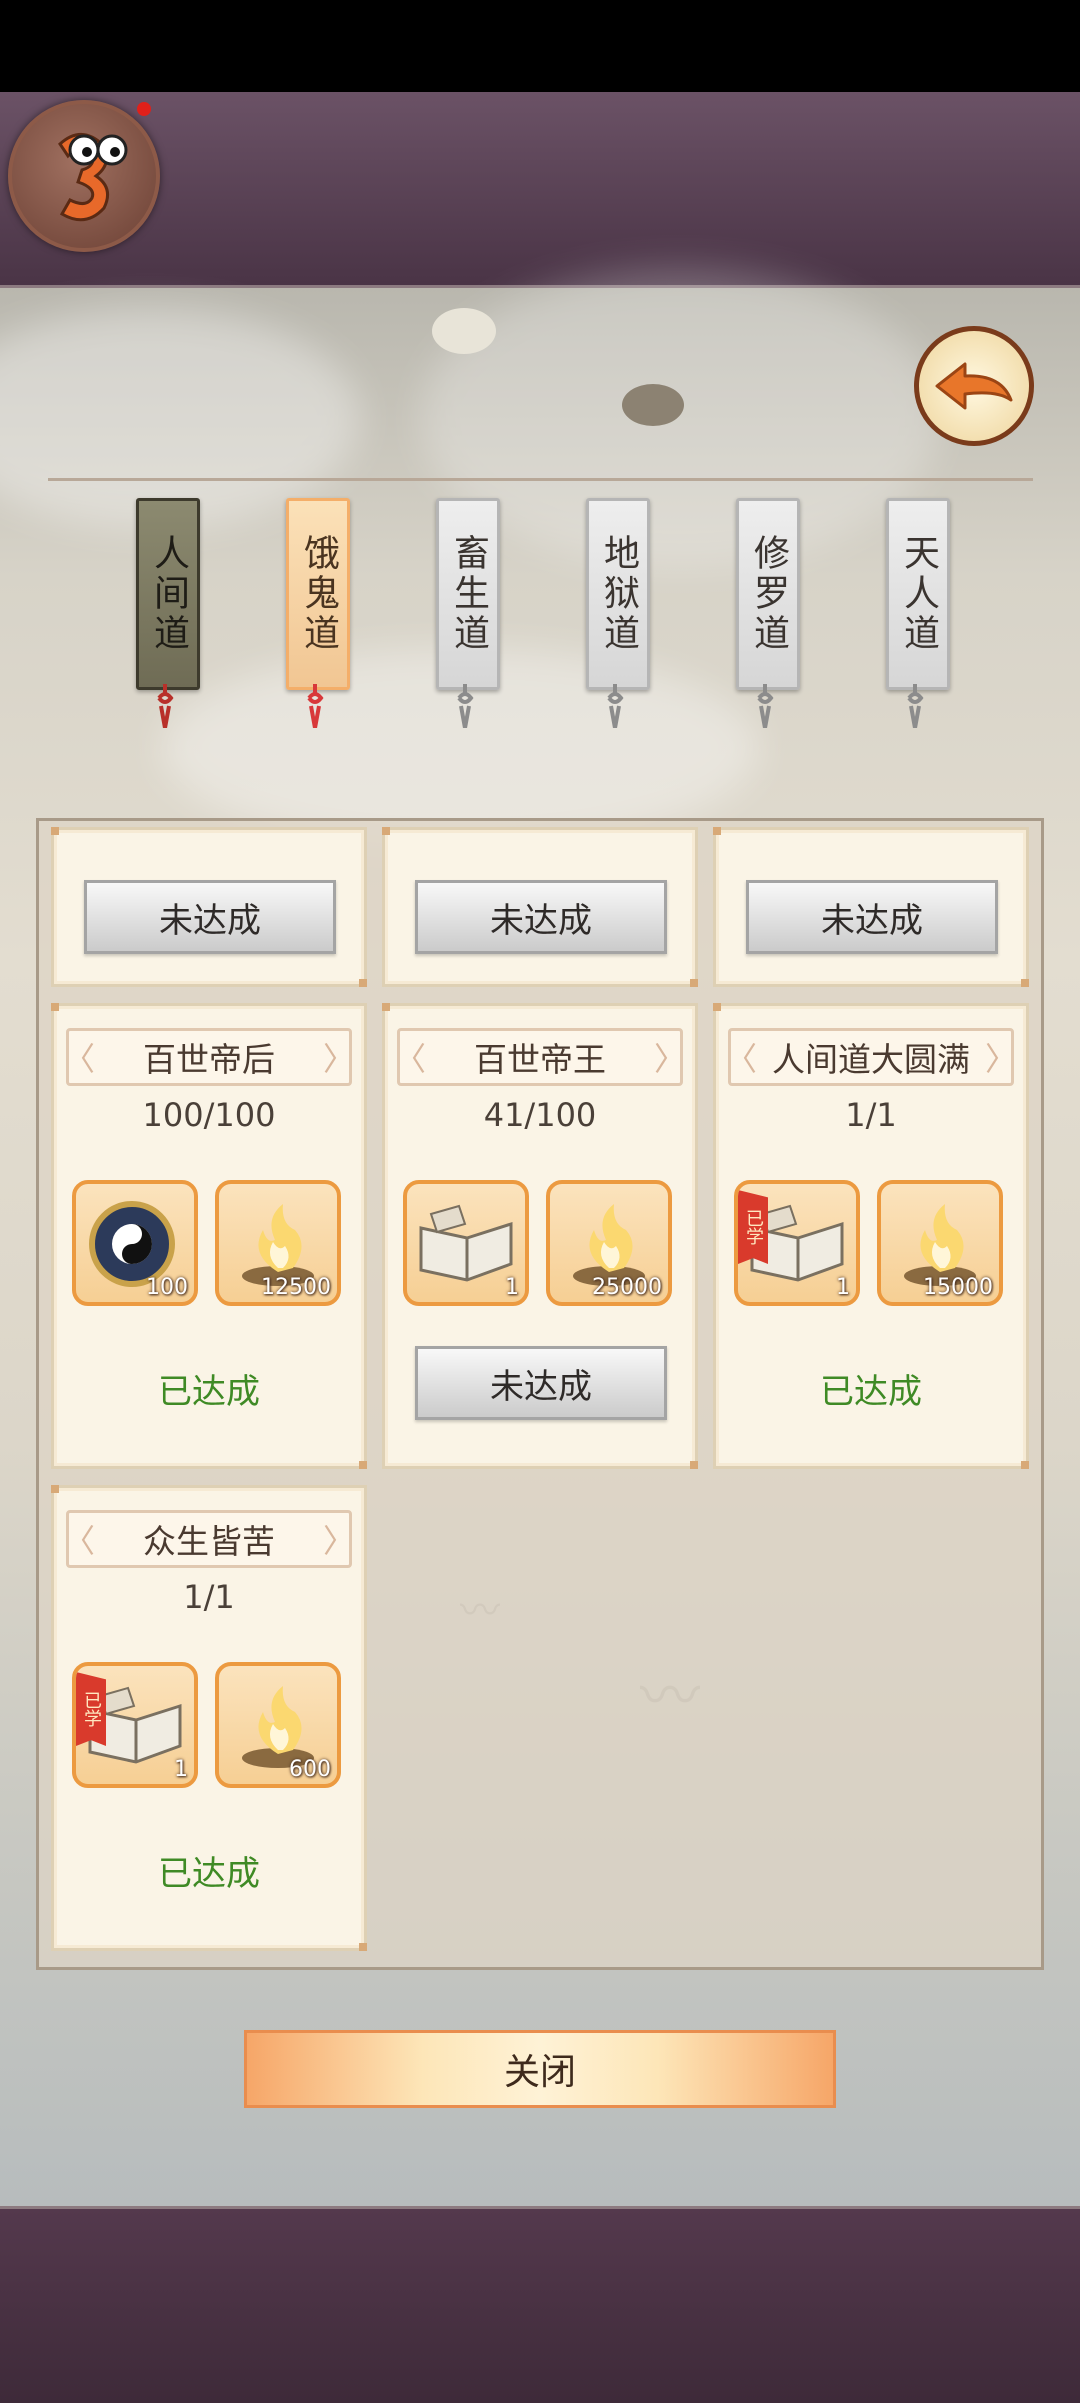 This screenshot has width=1080, height=2403. Describe the element at coordinates (540, 1057) in the screenshot. I see `card-title: 百世帝王` at that location.